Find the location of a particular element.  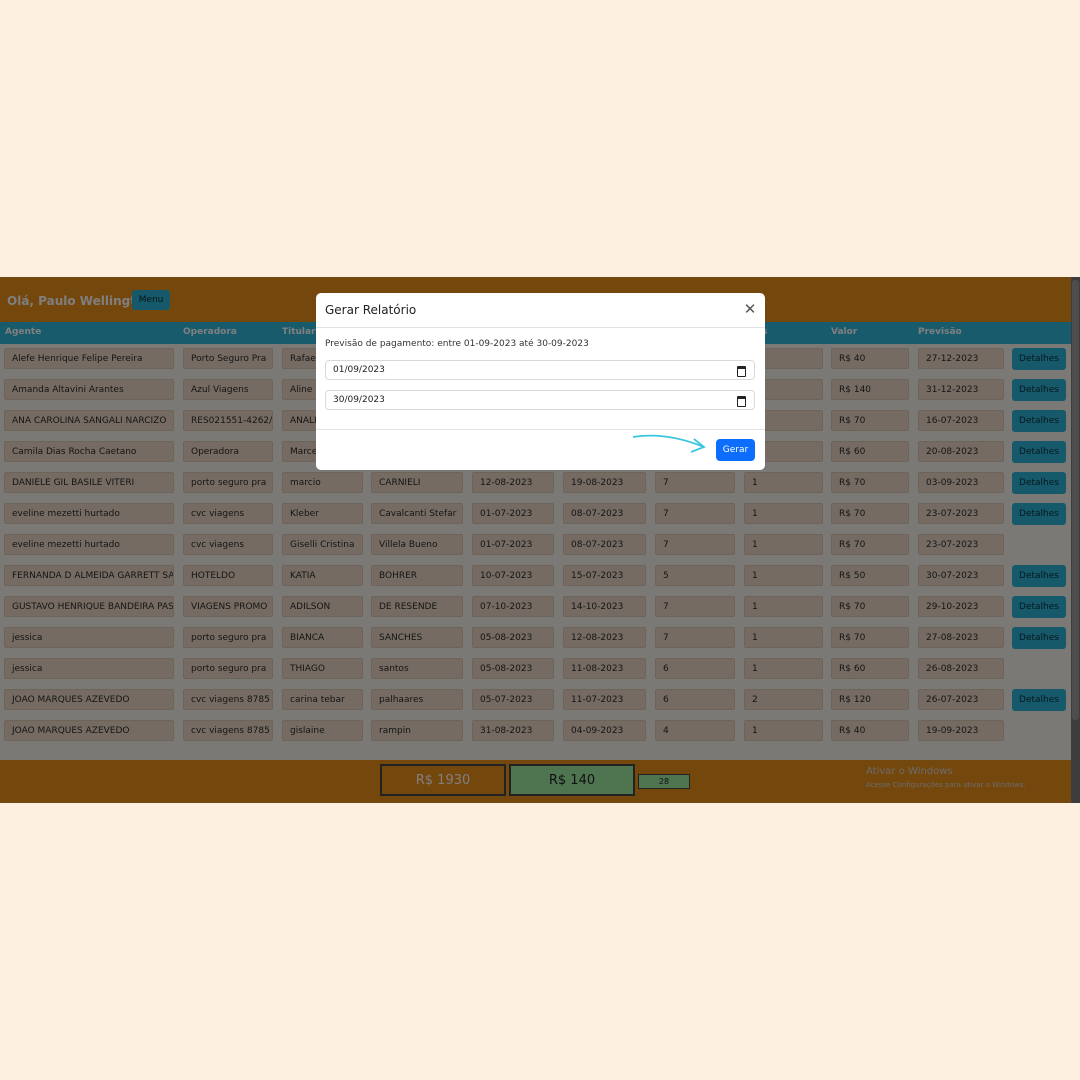

end-date-value: 30/09/2023 is located at coordinates (359, 400).